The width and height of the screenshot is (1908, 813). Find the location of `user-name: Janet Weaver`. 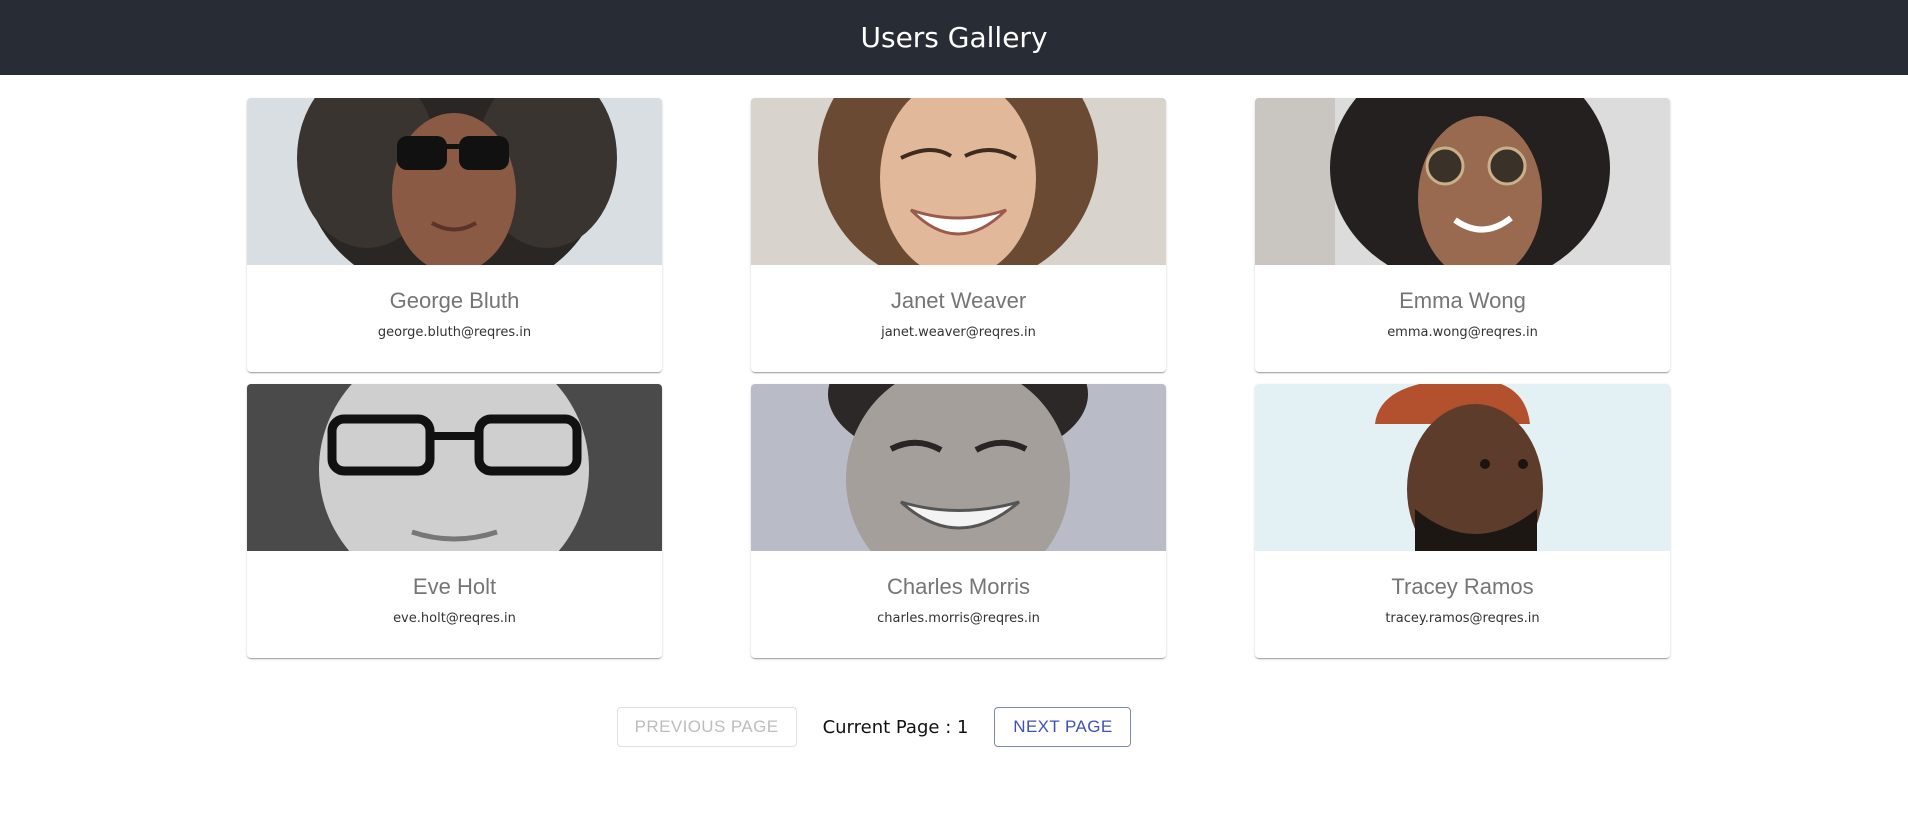

user-name: Janet Weaver is located at coordinates (958, 300).